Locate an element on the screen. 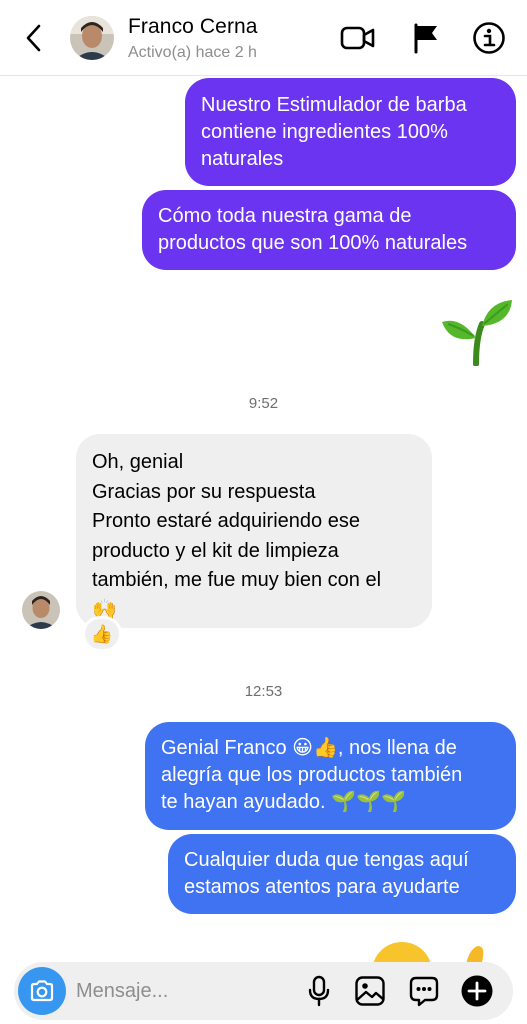 The width and height of the screenshot is (527, 1024). chat-header: Franco Cerna Activo(a) hace 2 h is located at coordinates (263, 38).